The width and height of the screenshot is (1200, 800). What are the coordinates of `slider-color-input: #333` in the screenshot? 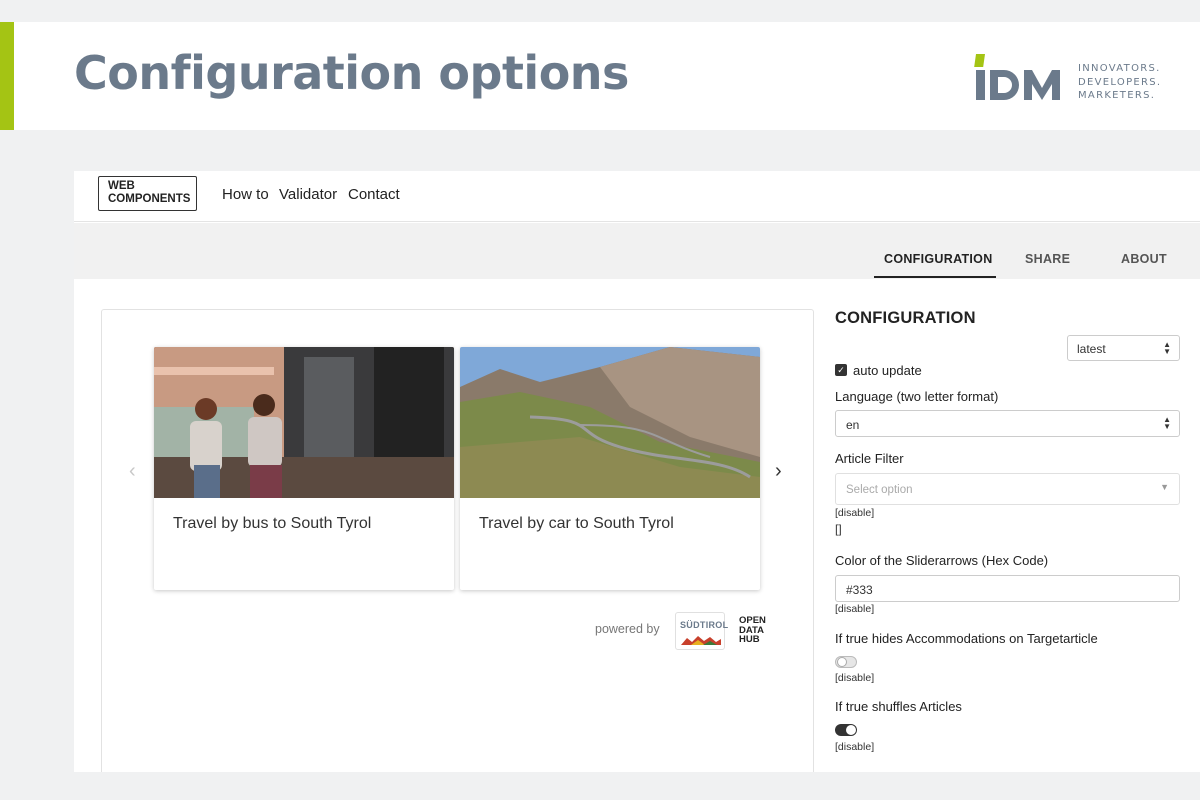 It's located at (1007, 588).